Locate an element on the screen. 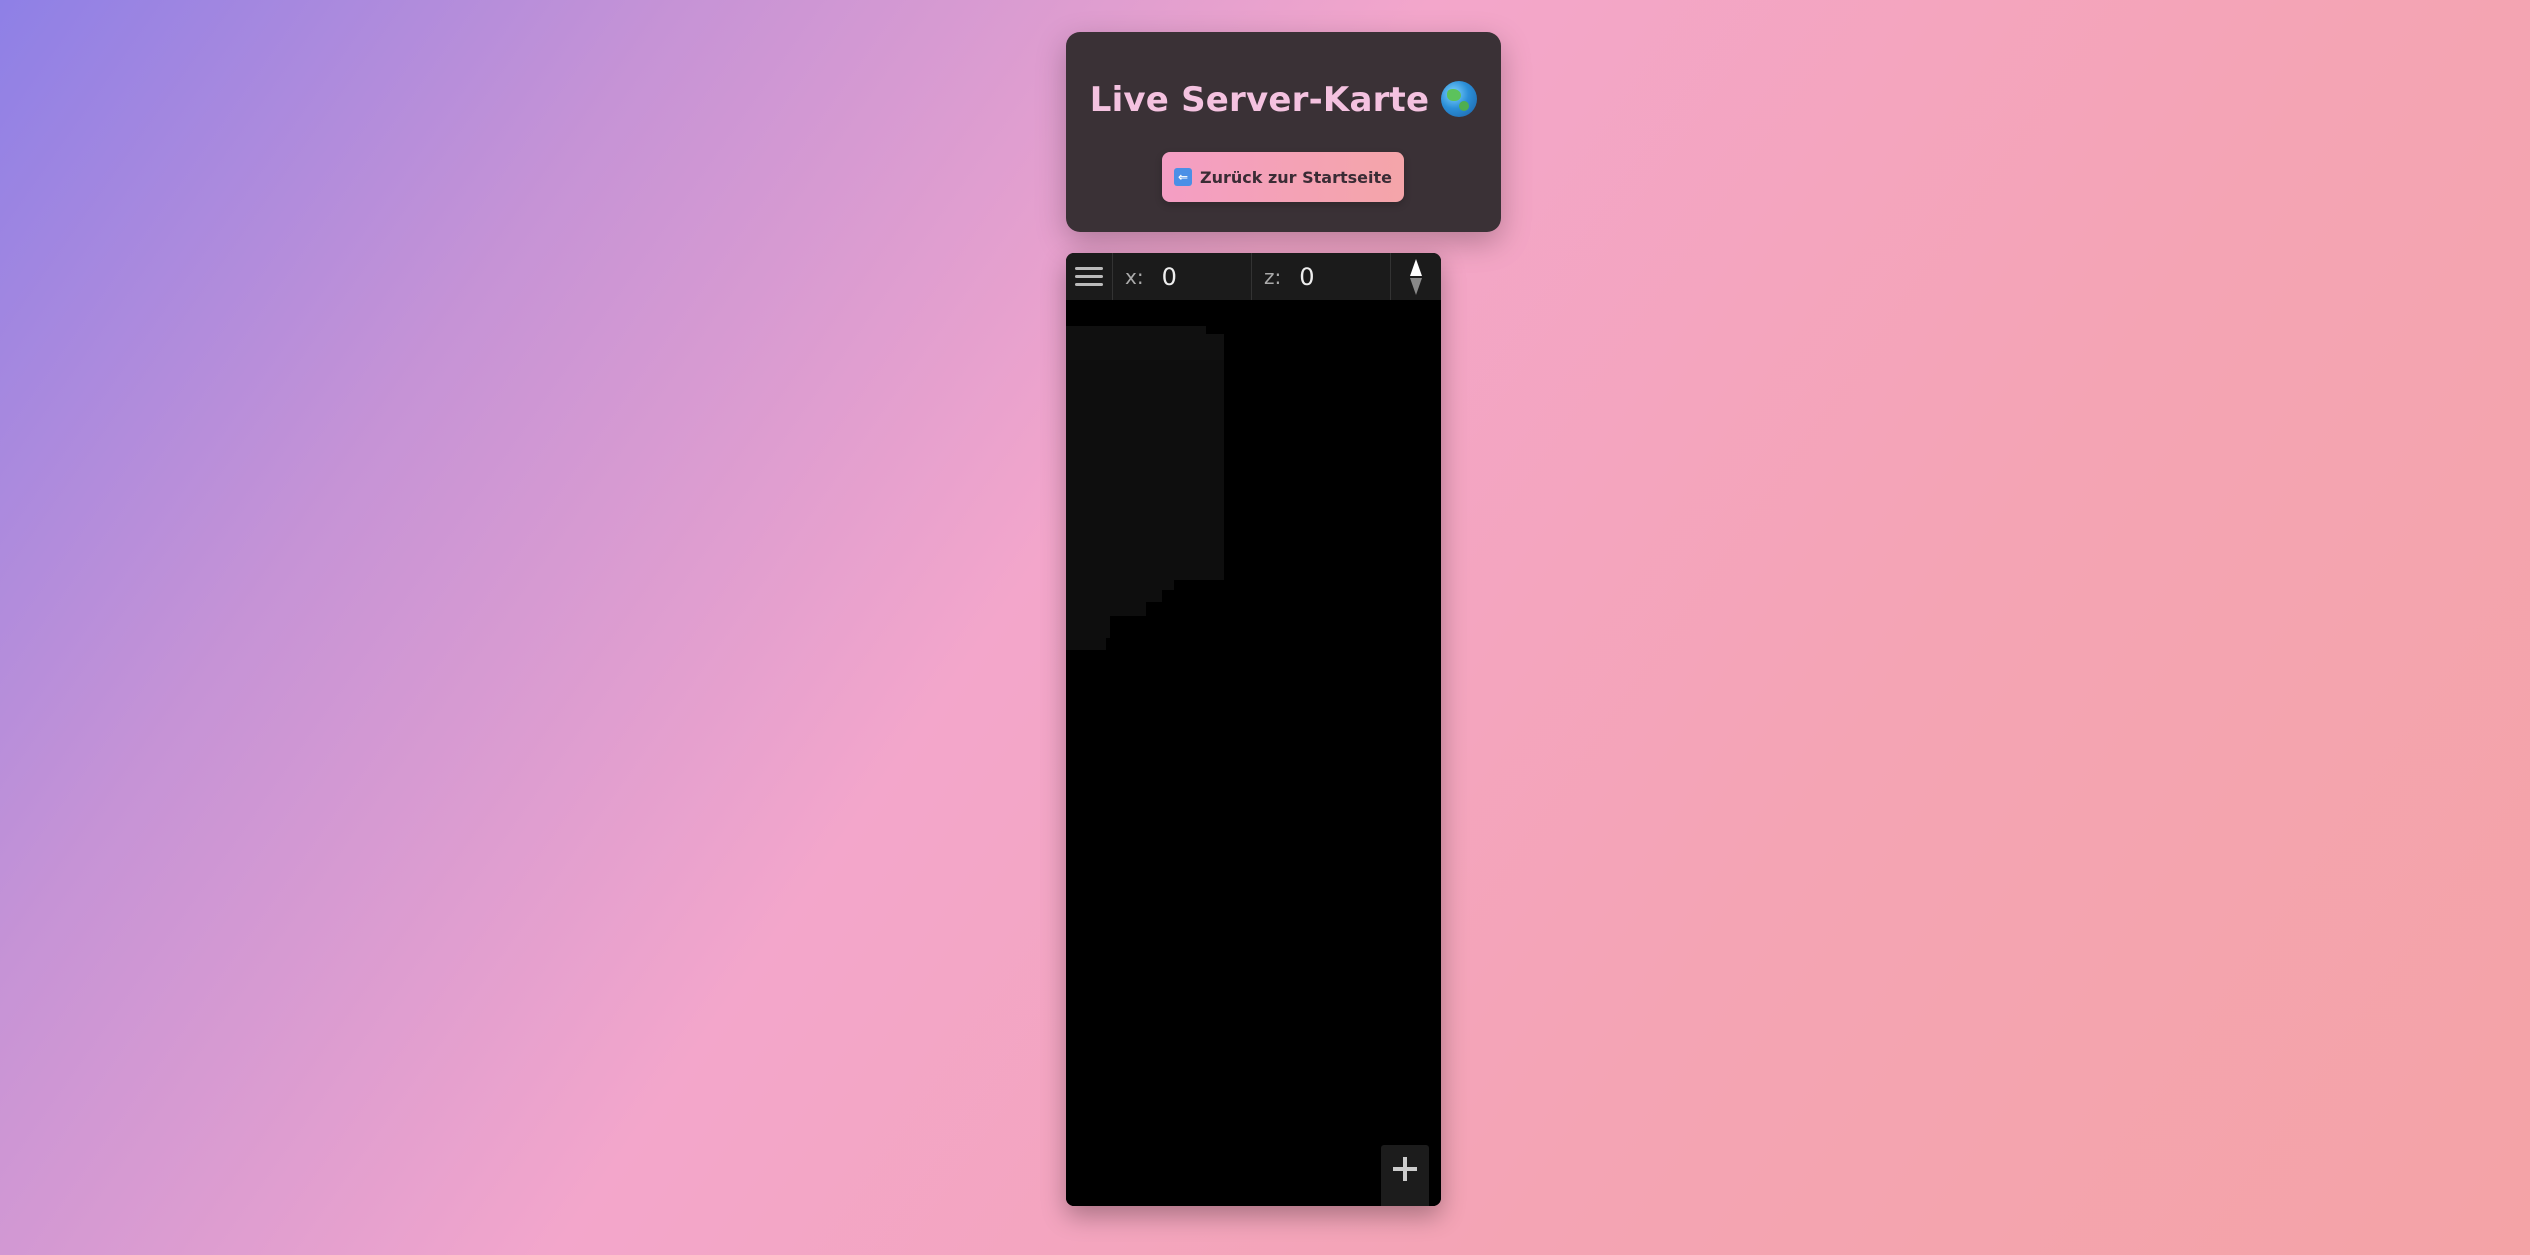 The width and height of the screenshot is (2530, 1255). minus-icon is located at coordinates (1405, 1204).